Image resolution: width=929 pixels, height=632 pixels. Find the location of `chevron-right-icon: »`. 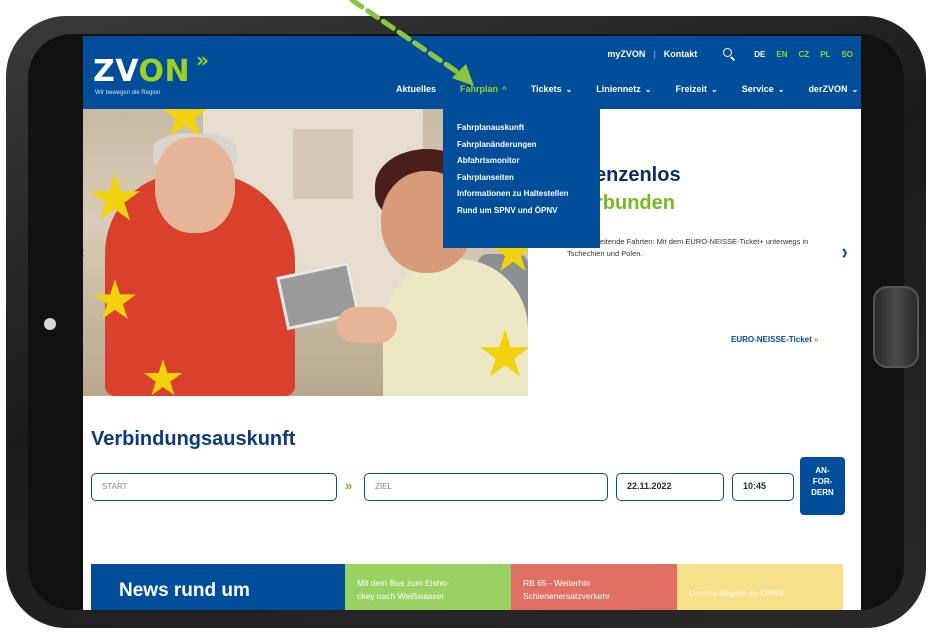

chevron-right-icon: » is located at coordinates (816, 339).